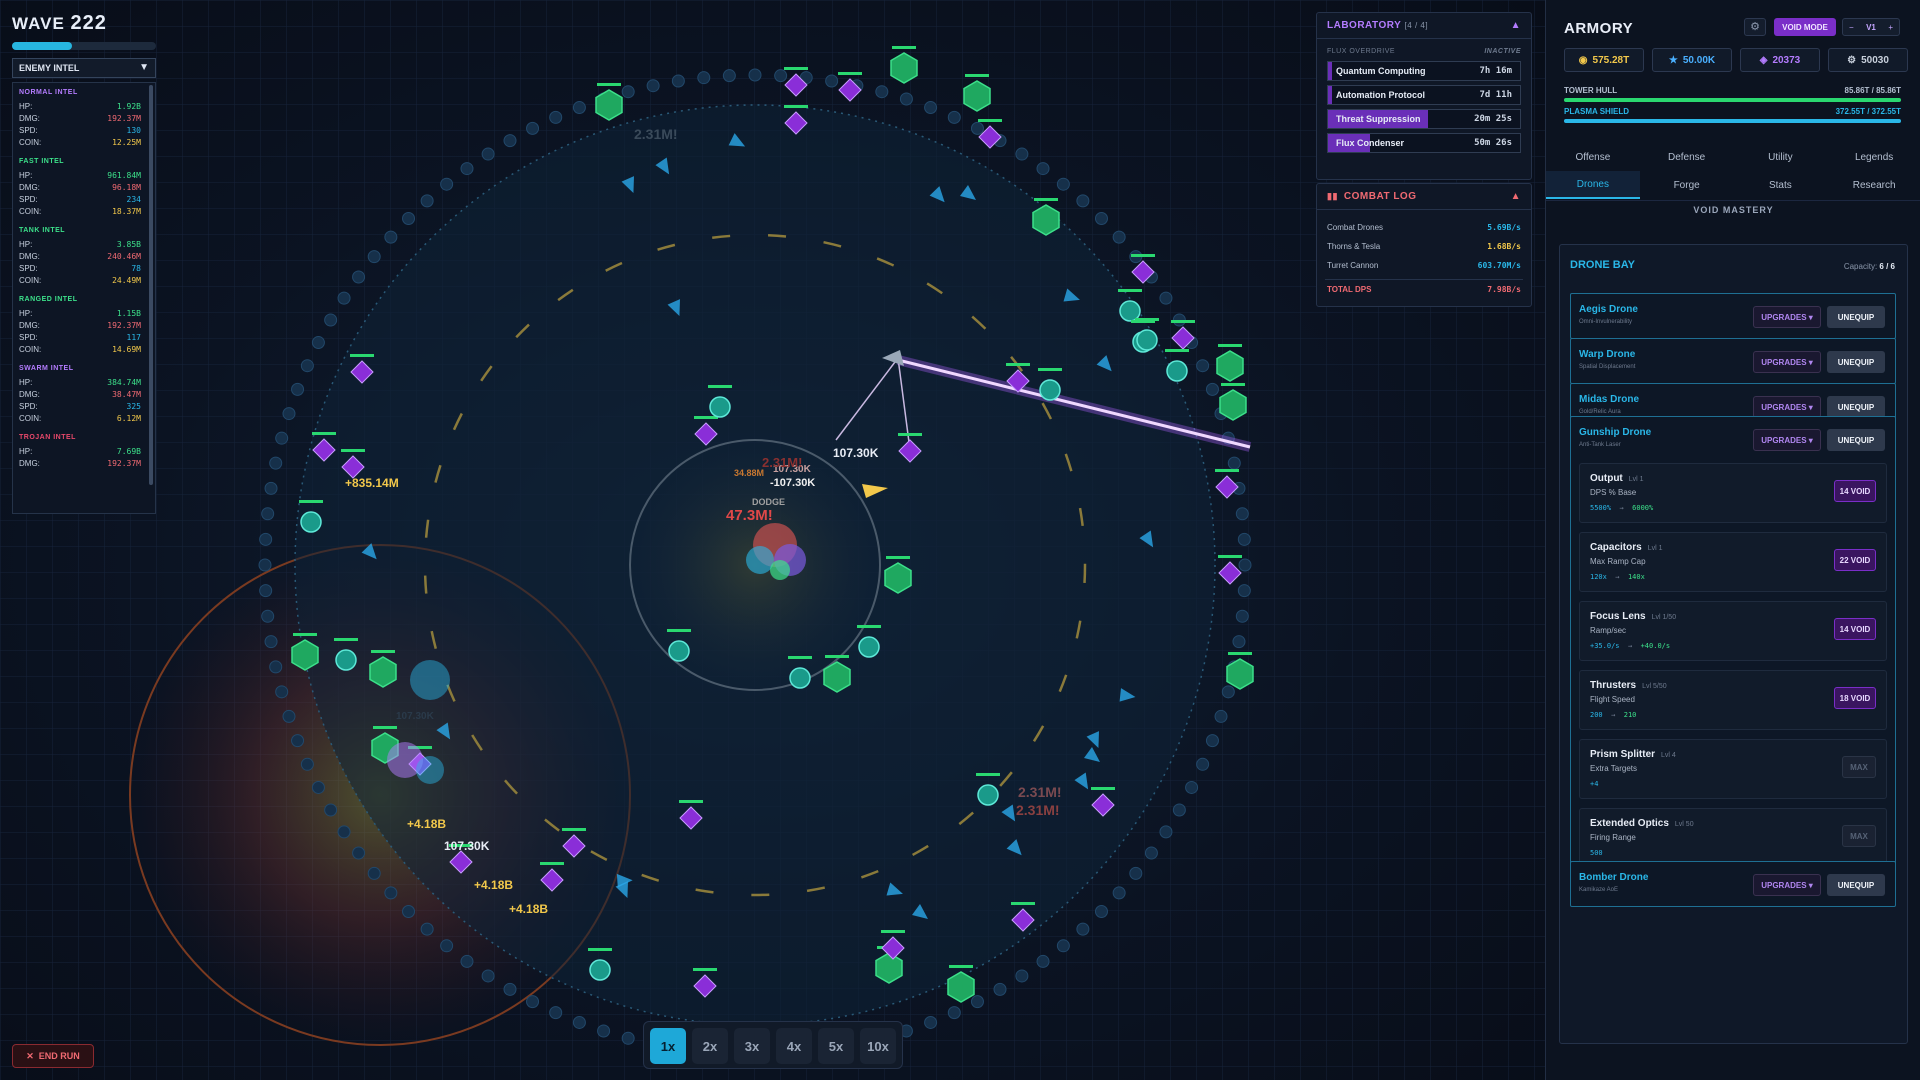  Describe the element at coordinates (84, 46) in the screenshot. I see `wave-progress-bar` at that location.